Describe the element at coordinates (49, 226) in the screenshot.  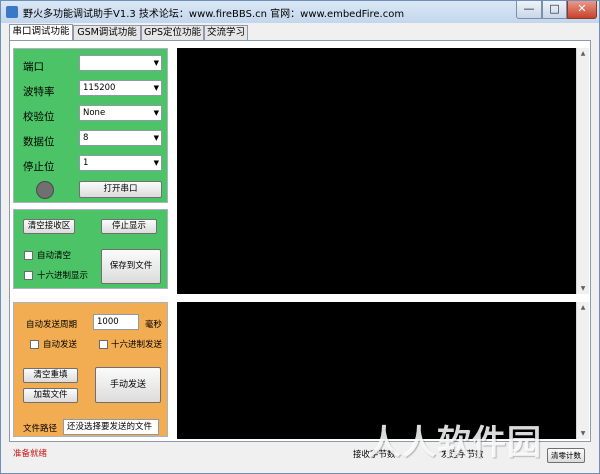
I see `clear-receive-button: 清空接收区` at that location.